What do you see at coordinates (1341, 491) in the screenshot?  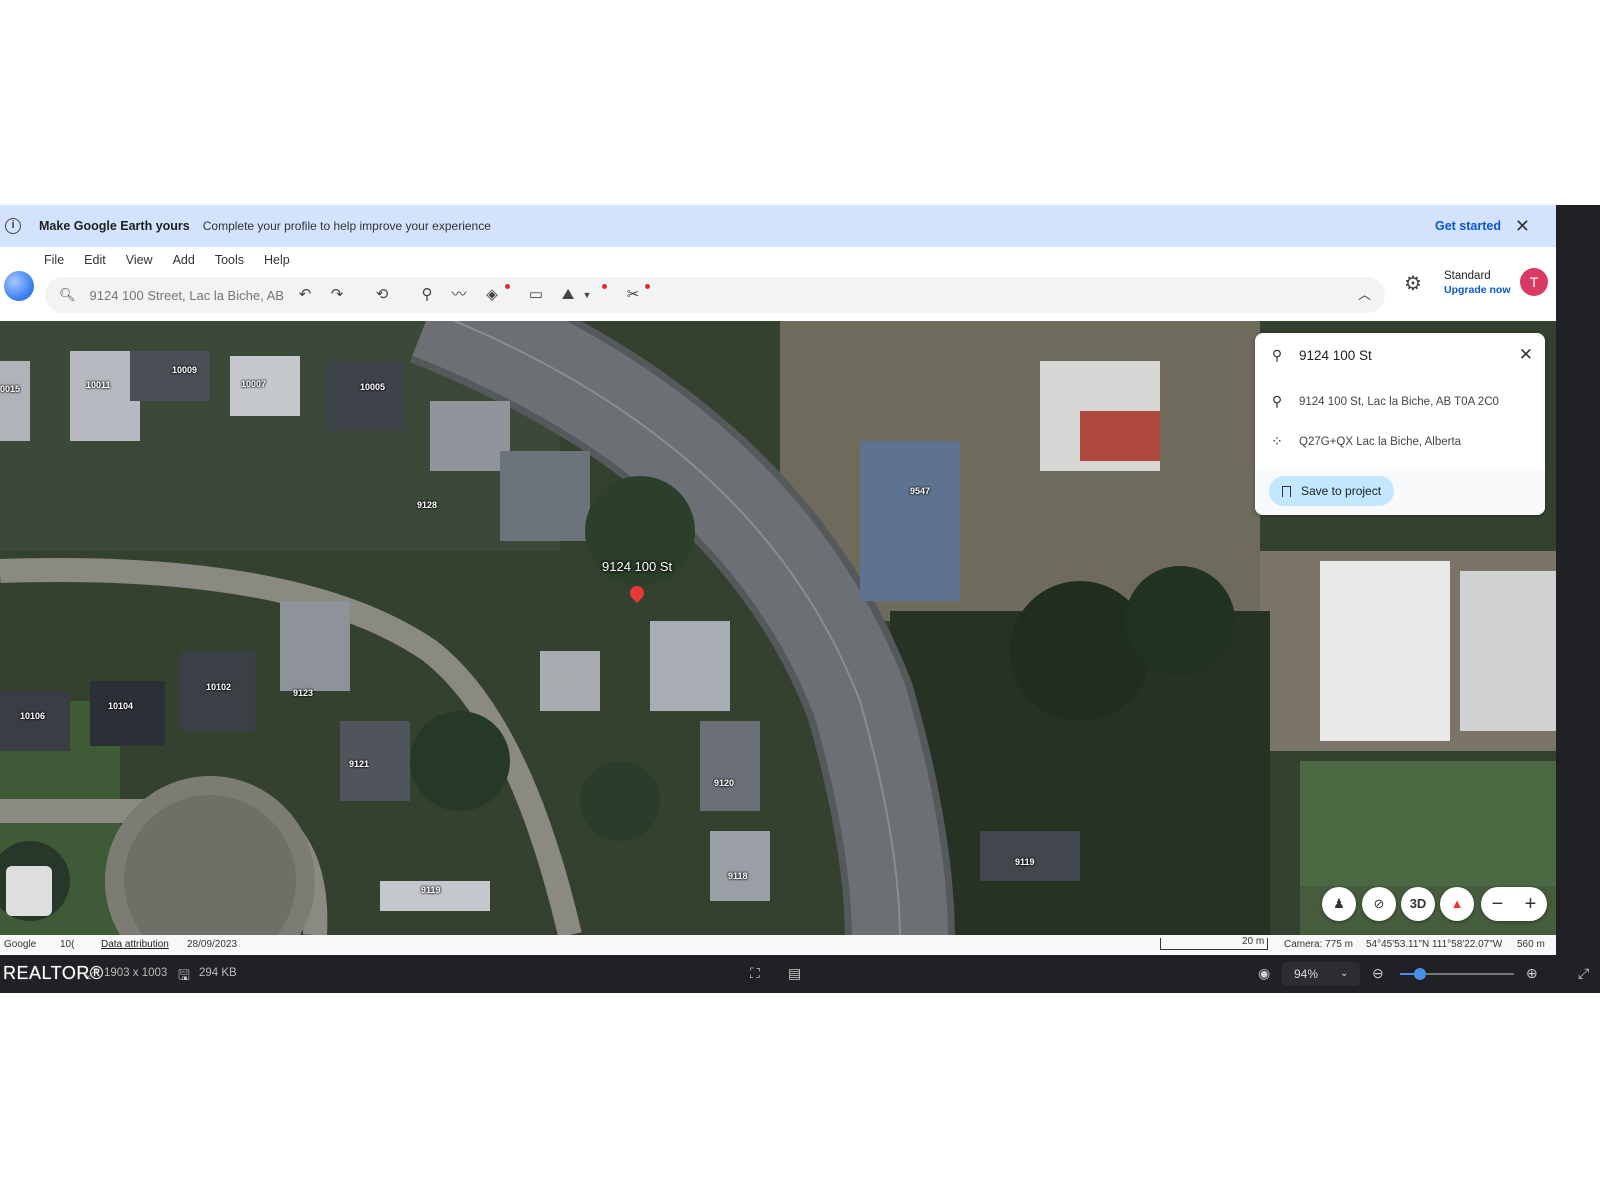 I see `save-to-project-label: Save to project` at bounding box center [1341, 491].